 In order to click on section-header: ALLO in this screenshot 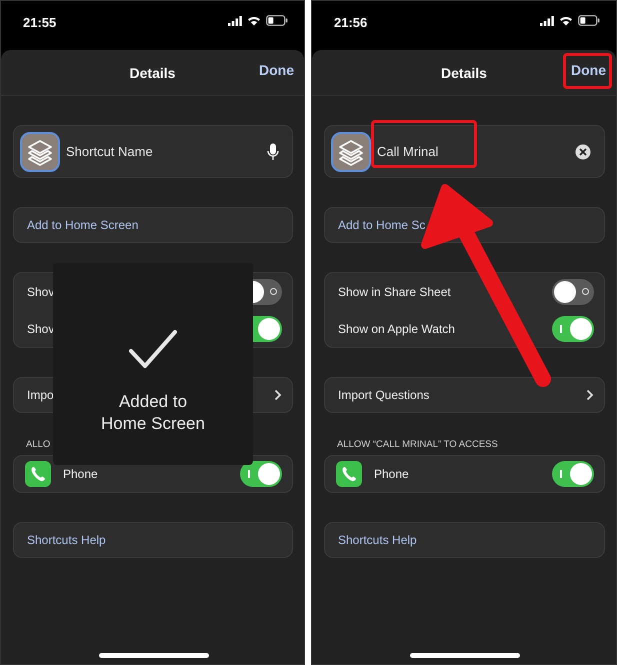, I will do `click(39, 444)`.